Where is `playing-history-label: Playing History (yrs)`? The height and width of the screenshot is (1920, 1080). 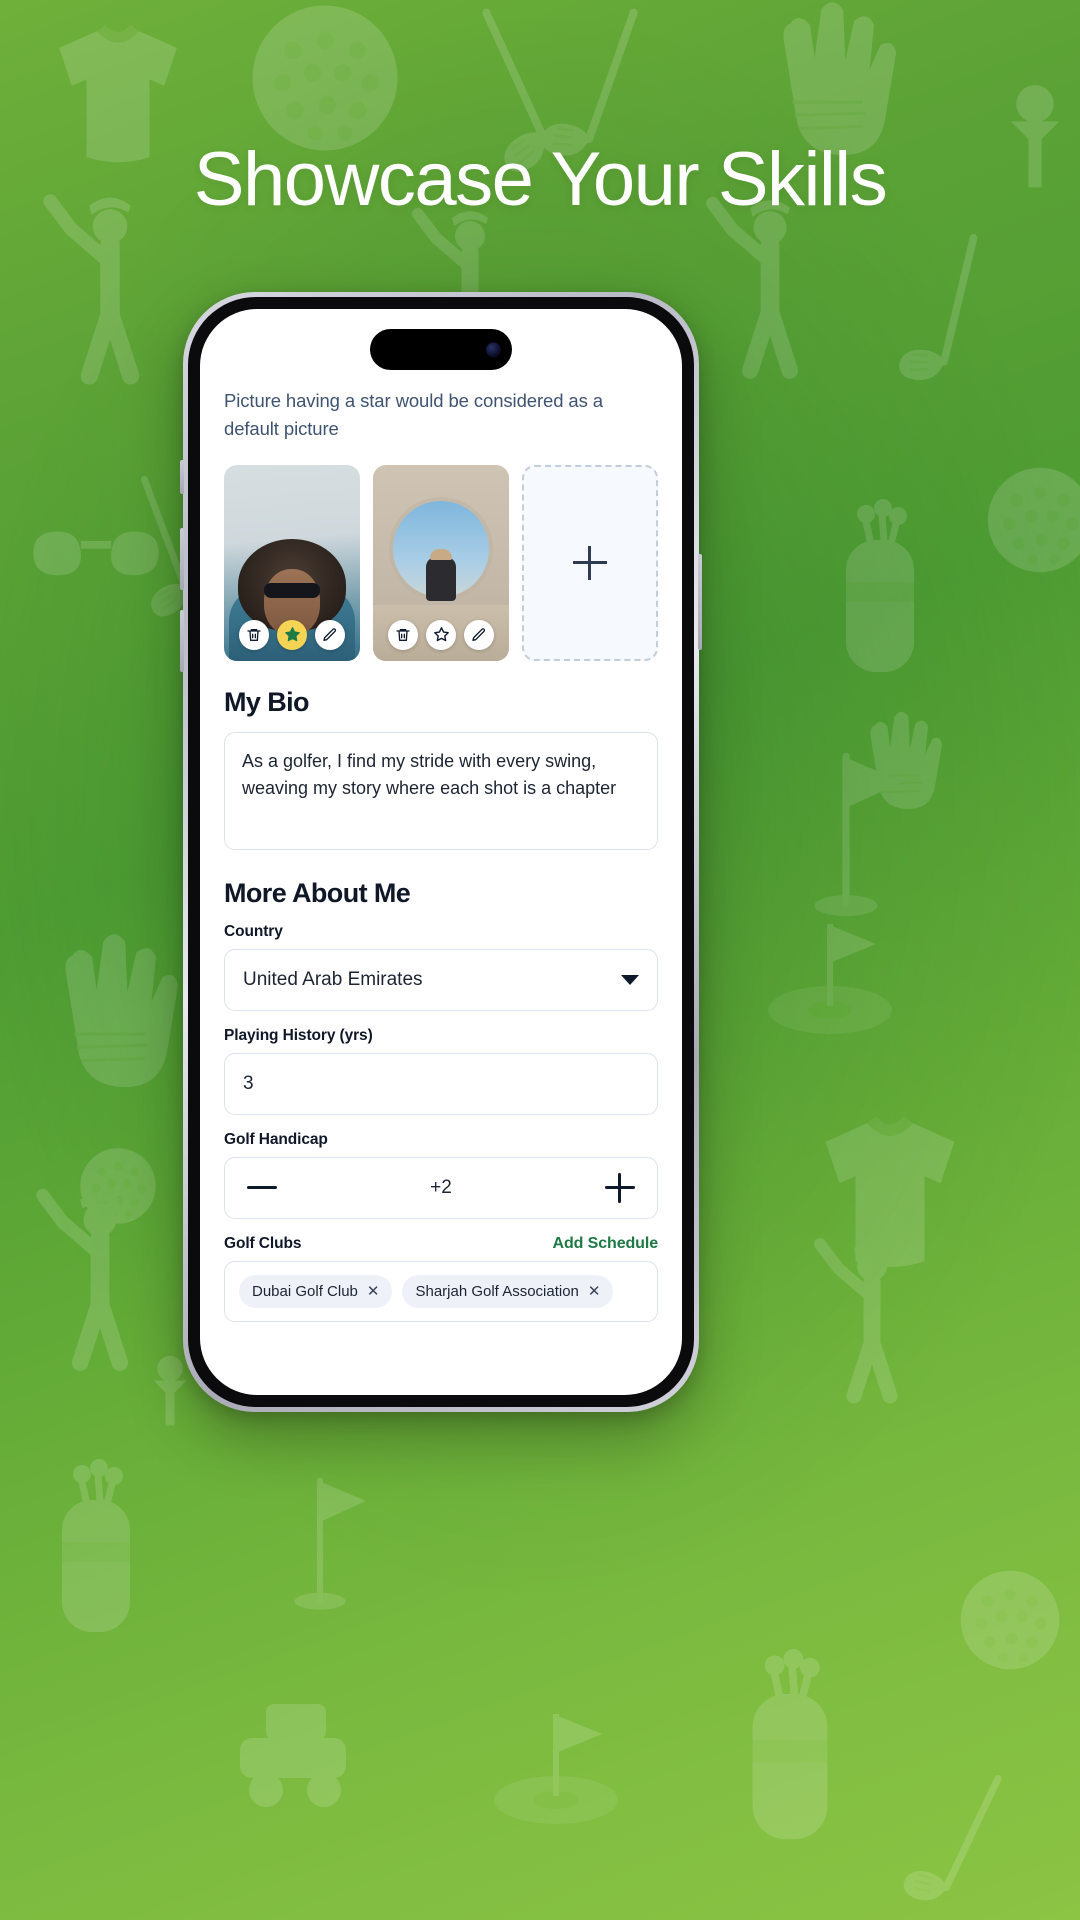 playing-history-label: Playing History (yrs) is located at coordinates (298, 1035).